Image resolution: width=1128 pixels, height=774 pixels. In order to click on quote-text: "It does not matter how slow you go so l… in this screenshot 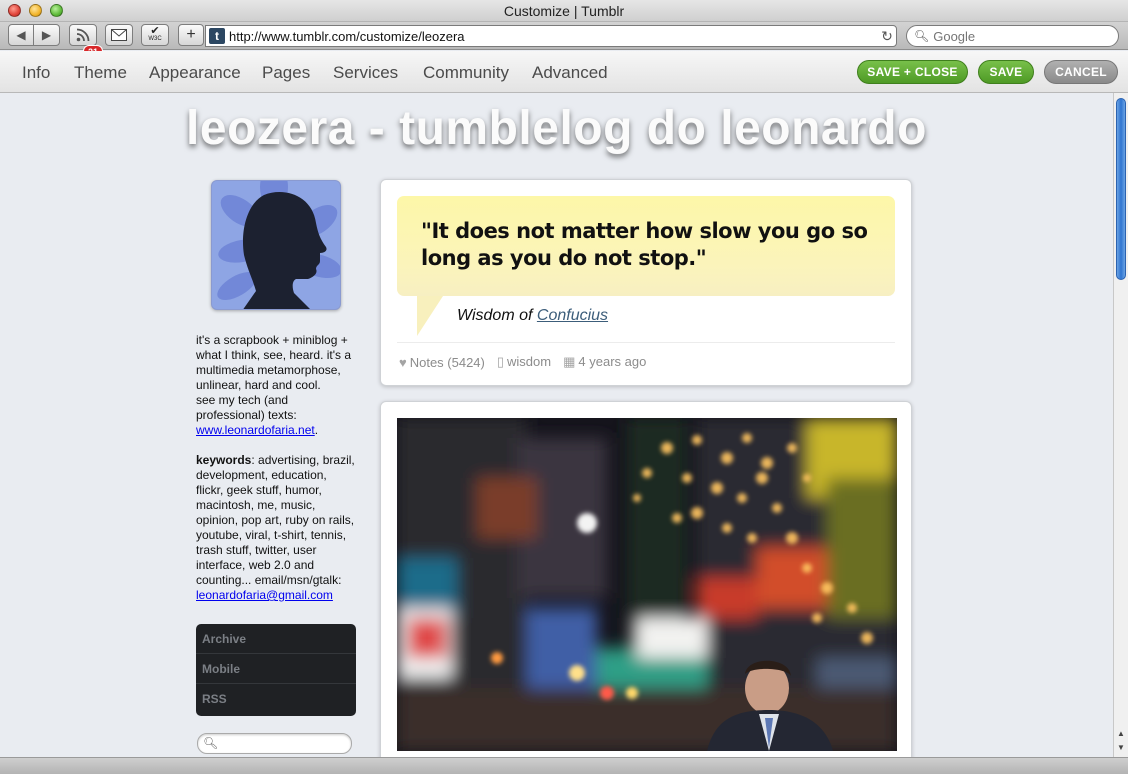, I will do `click(644, 244)`.